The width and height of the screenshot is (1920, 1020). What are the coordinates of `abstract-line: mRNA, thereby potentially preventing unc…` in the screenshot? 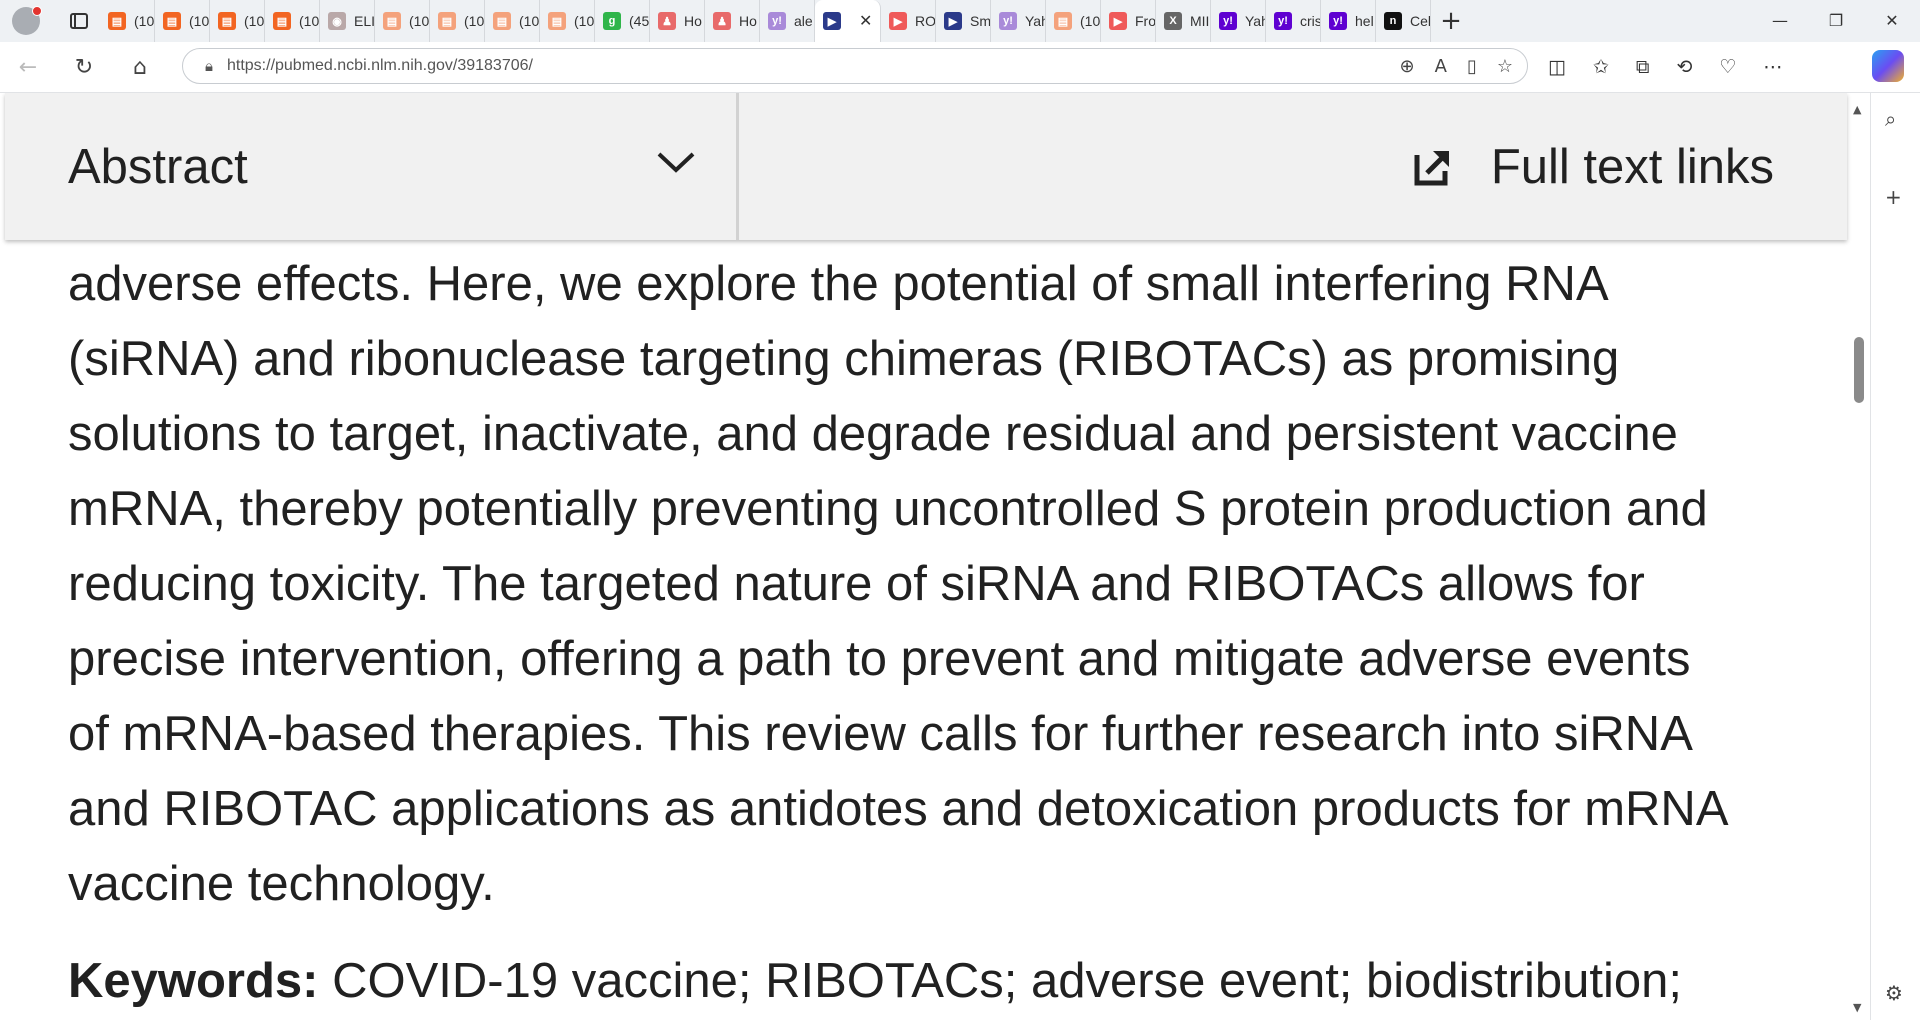 It's located at (888, 509).